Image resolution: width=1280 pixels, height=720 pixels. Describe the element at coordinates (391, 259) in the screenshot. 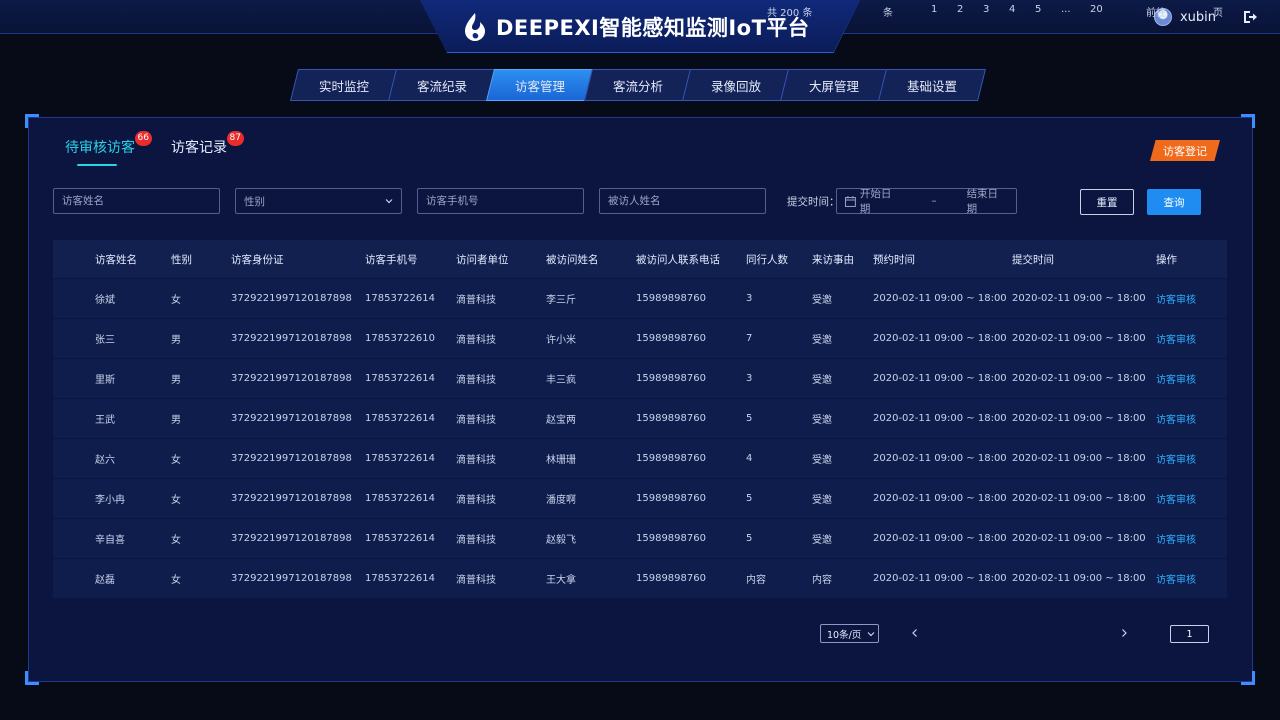

I see `column-header-phone: 访客手机号` at that location.